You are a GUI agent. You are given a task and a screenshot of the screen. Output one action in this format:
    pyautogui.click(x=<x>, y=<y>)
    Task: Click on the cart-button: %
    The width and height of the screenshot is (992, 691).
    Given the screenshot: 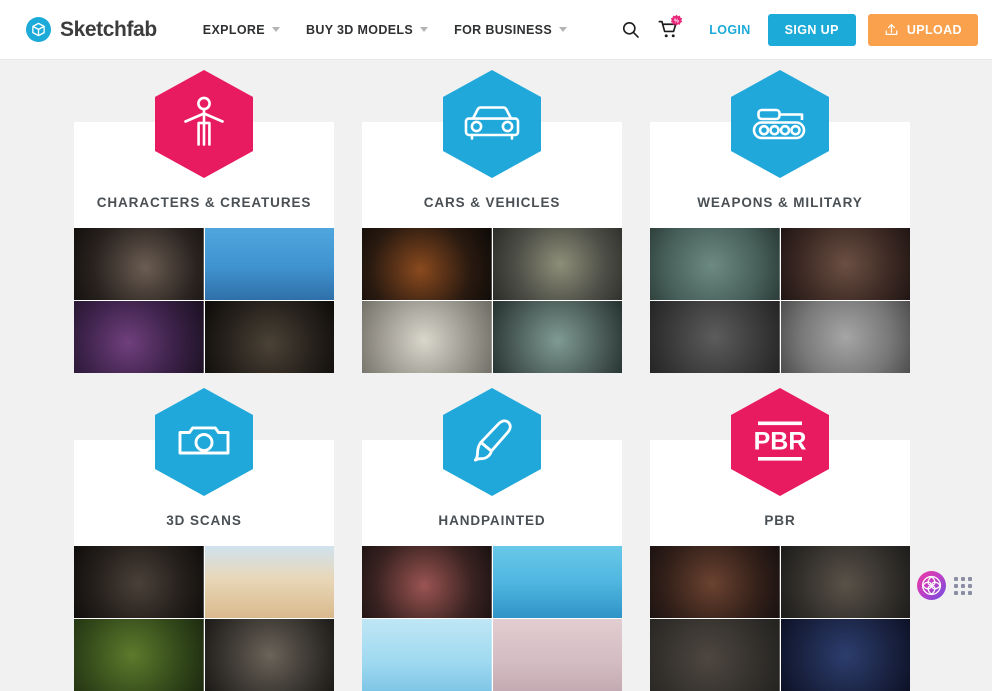 What is the action you would take?
    pyautogui.click(x=668, y=30)
    